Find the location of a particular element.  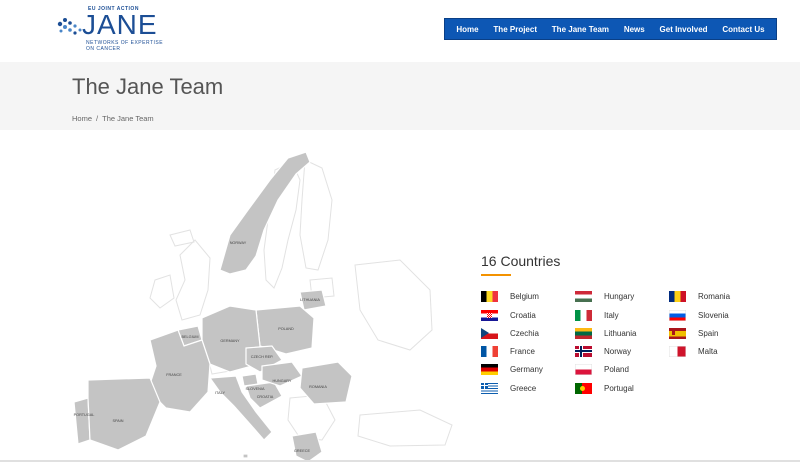

map-malta is located at coordinates (245, 456).